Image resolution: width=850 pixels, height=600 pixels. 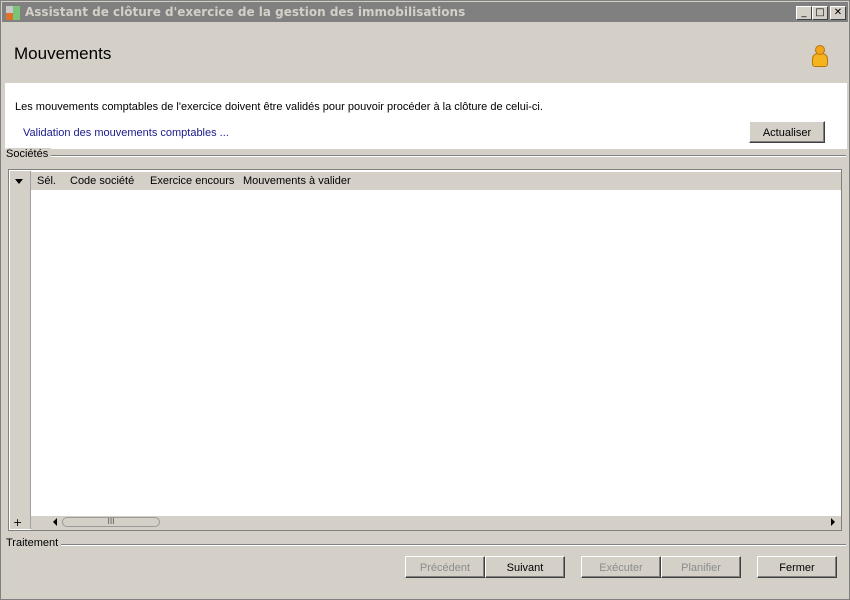 What do you see at coordinates (426, 53) in the screenshot?
I see `page-header: Mouvements` at bounding box center [426, 53].